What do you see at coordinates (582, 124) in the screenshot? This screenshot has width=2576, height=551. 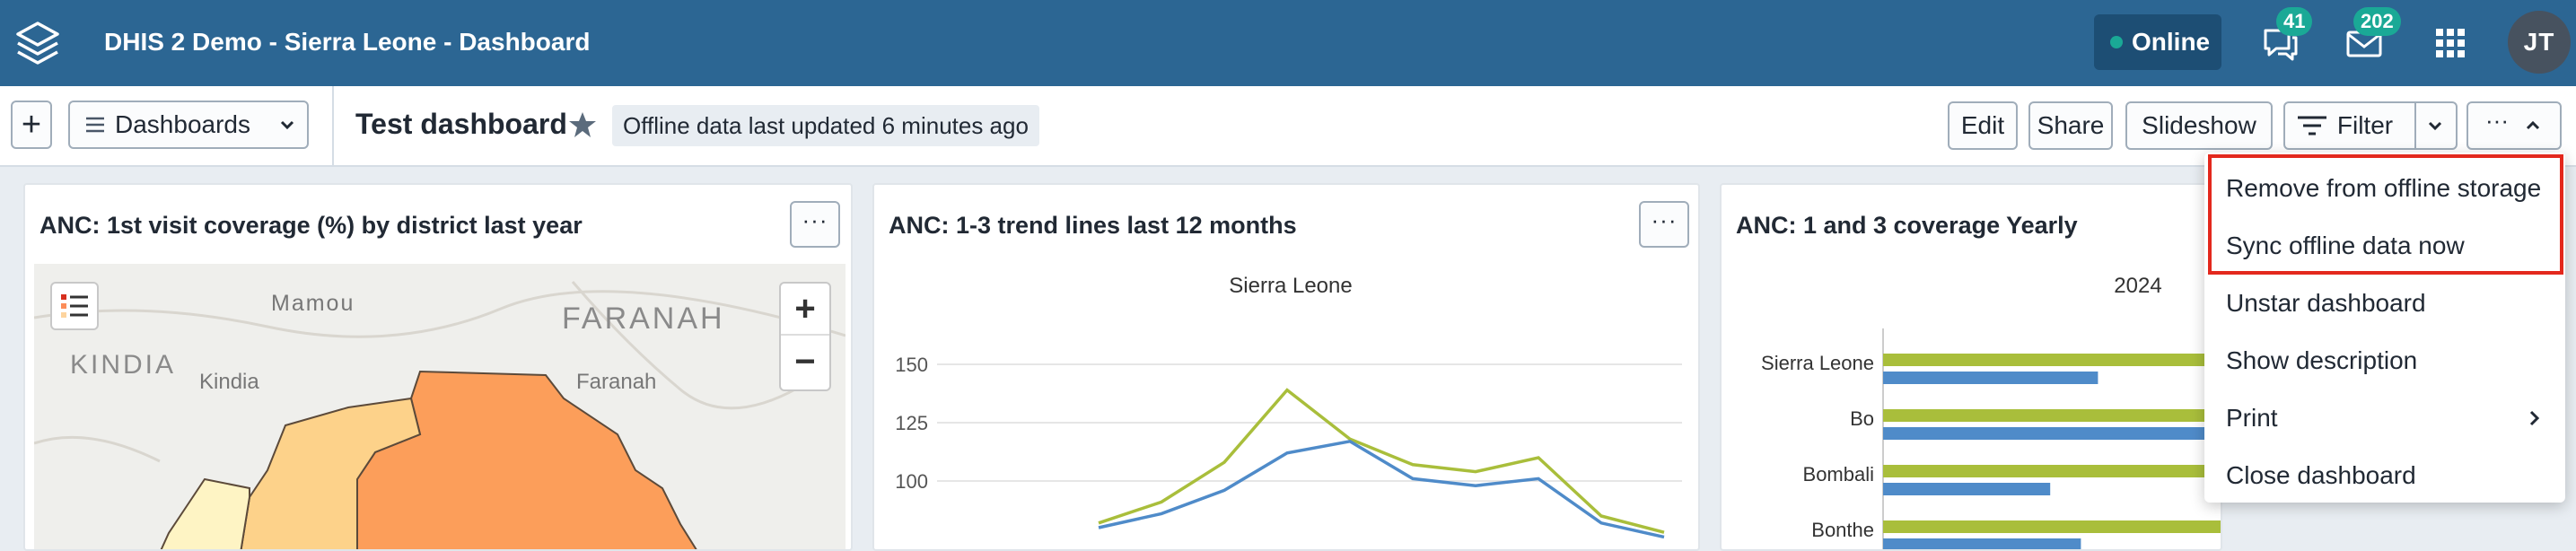 I see `star-icon` at bounding box center [582, 124].